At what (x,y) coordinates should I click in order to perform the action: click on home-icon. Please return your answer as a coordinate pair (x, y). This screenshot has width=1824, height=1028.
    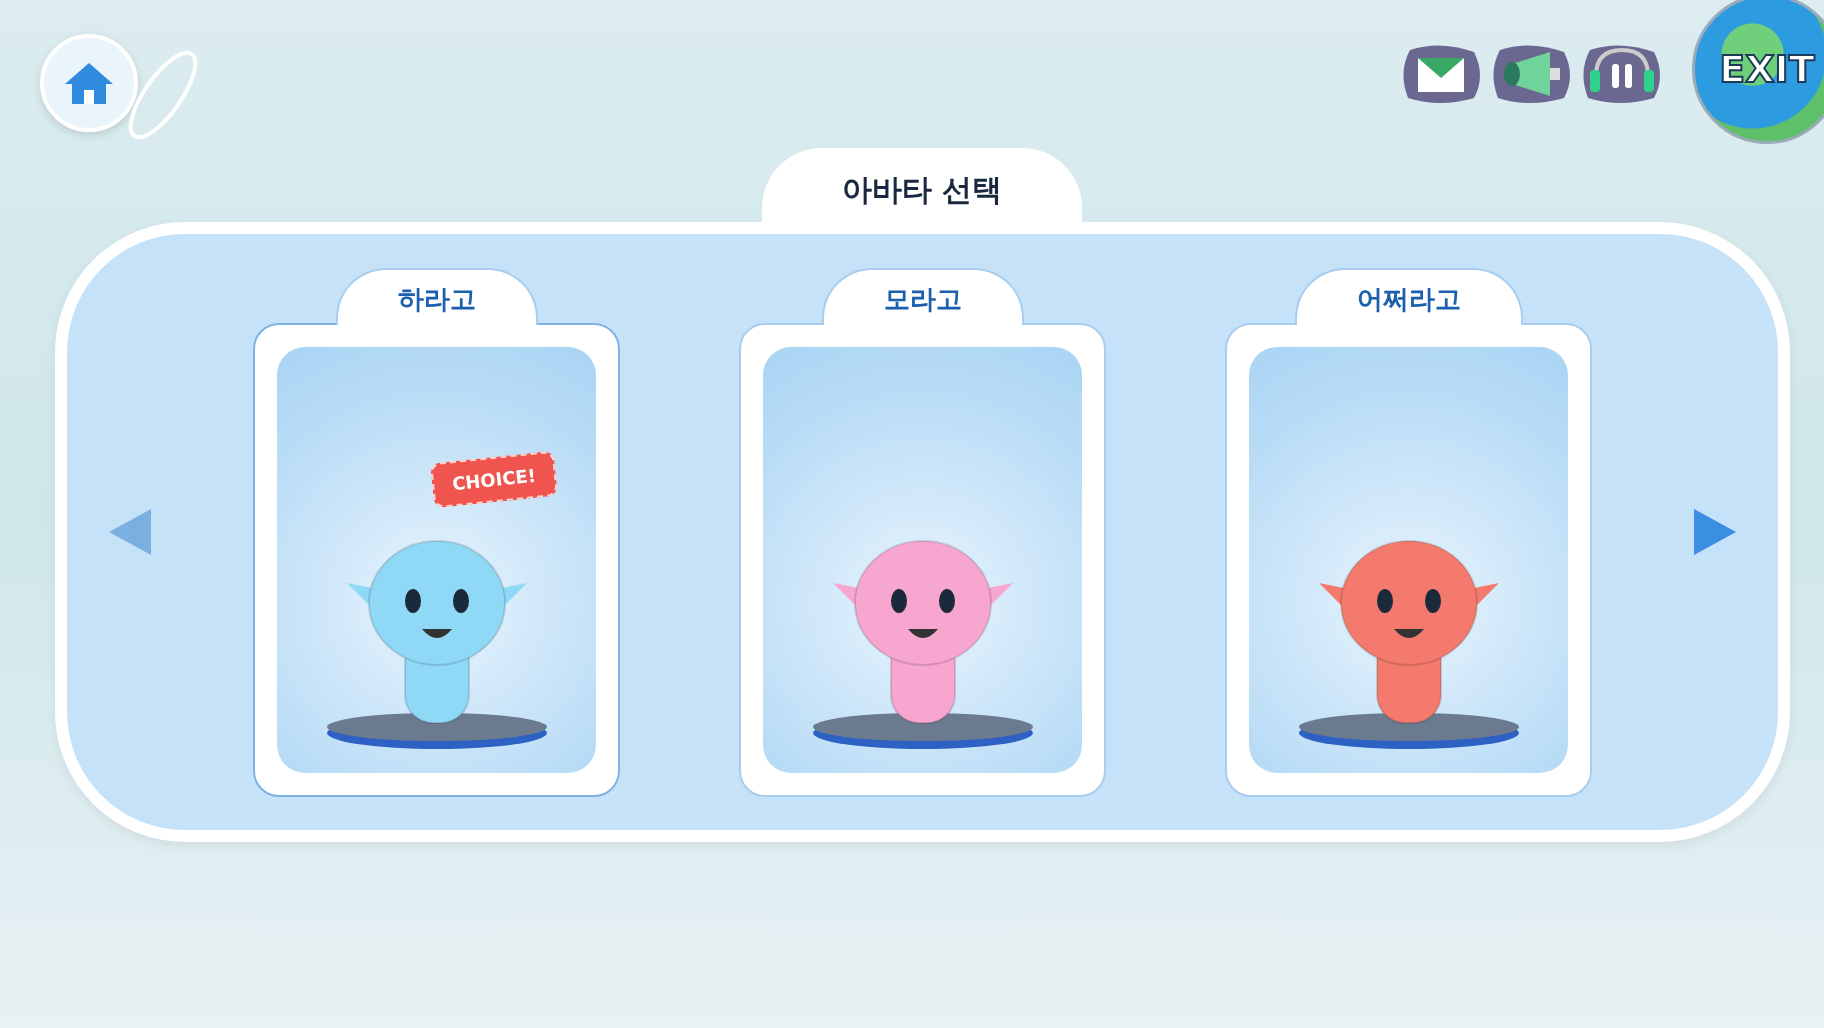
    Looking at the image, I should click on (89, 83).